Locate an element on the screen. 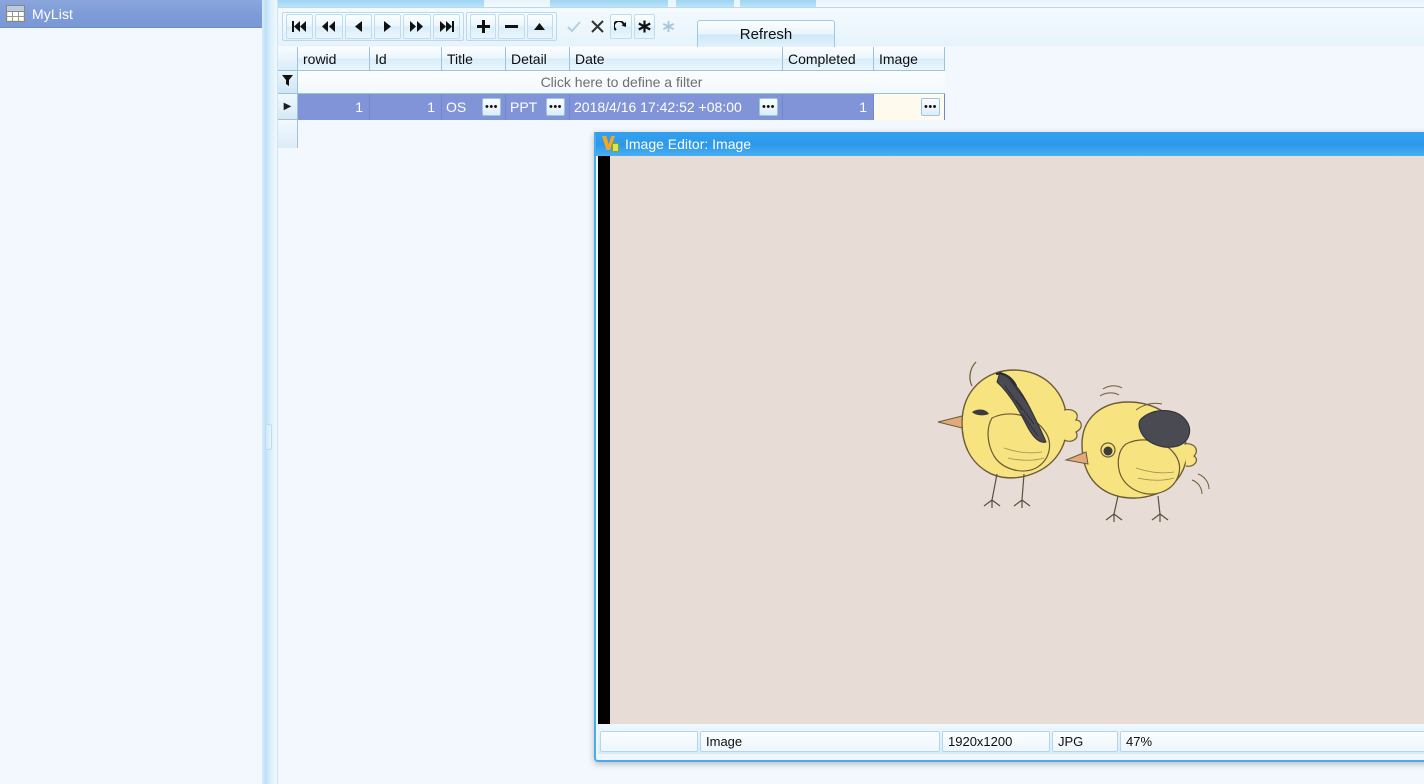 This screenshot has width=1424, height=784. refresh-record-button is located at coordinates (644, 26).